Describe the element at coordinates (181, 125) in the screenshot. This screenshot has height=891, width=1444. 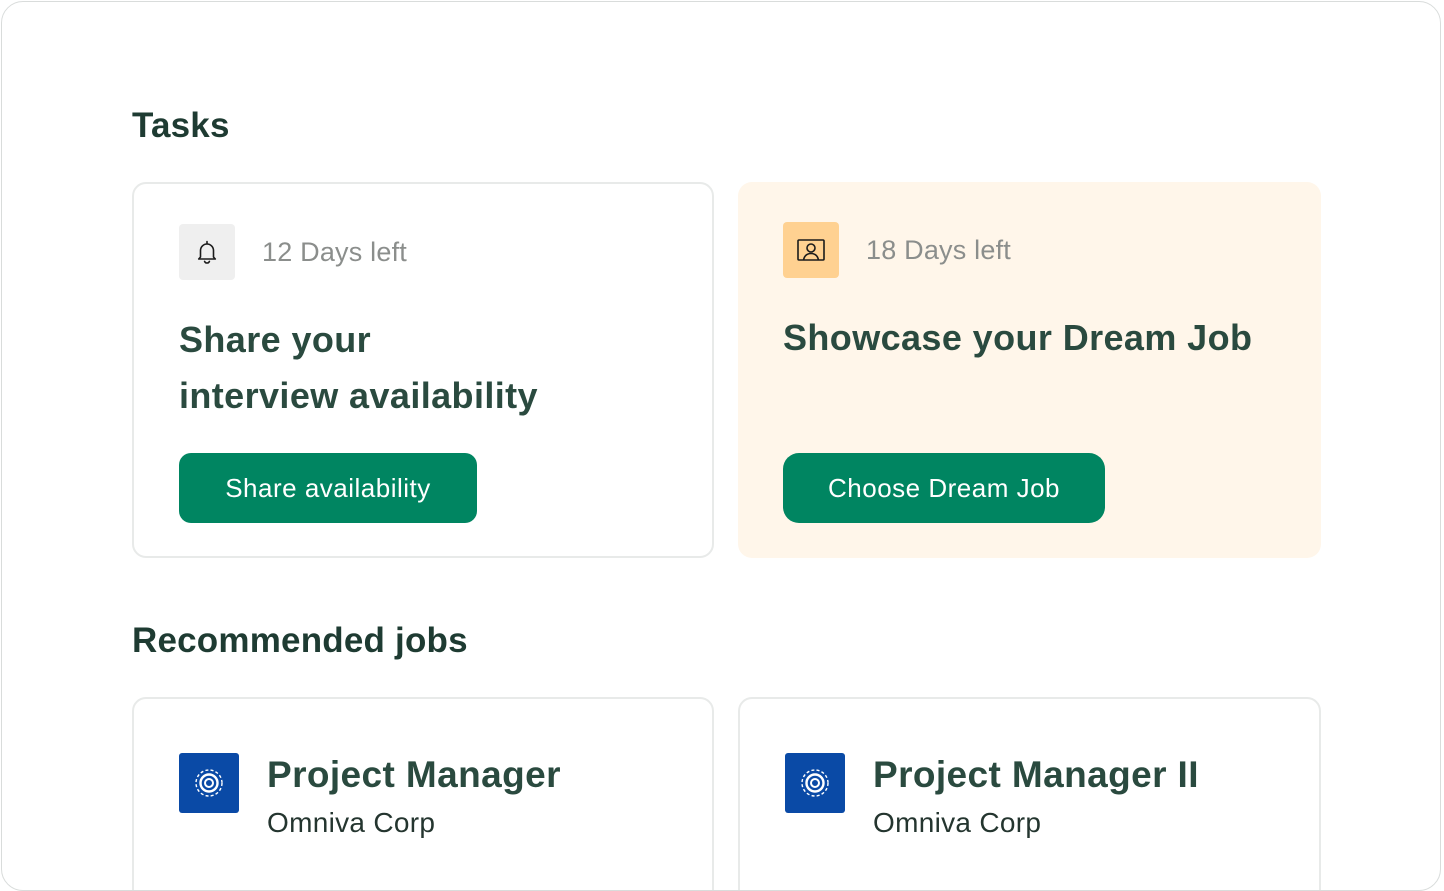
I see `tasks-heading: Tasks` at that location.